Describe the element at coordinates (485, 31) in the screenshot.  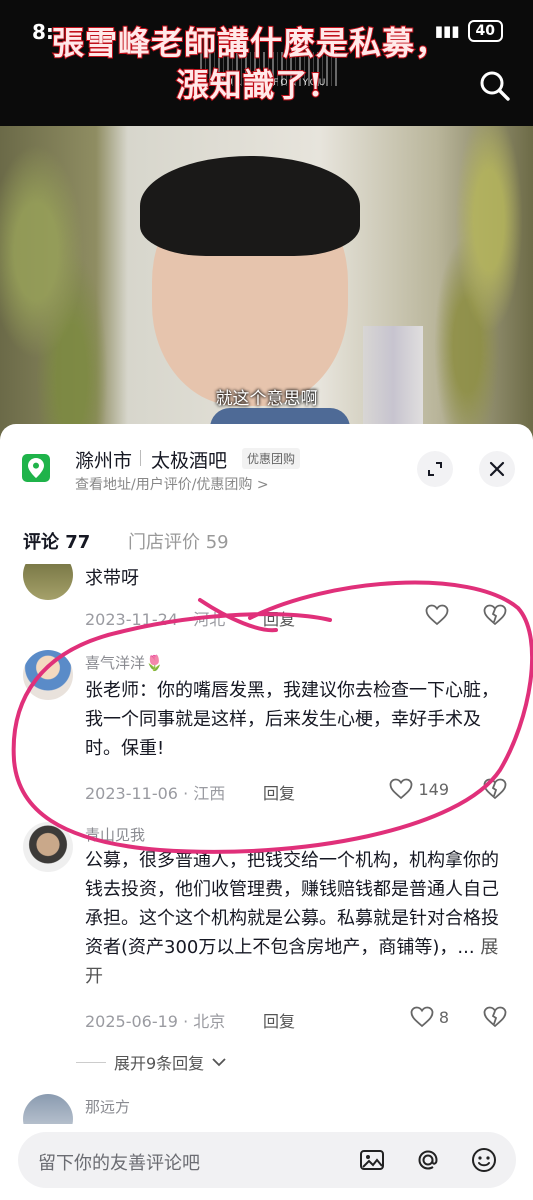
I see `battery-indicator: 40` at that location.